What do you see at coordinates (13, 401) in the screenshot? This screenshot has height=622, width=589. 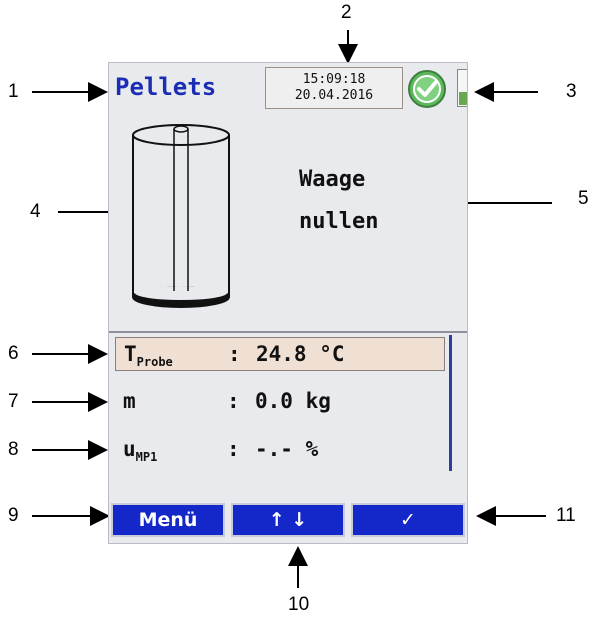 I see `callout-7: 7` at bounding box center [13, 401].